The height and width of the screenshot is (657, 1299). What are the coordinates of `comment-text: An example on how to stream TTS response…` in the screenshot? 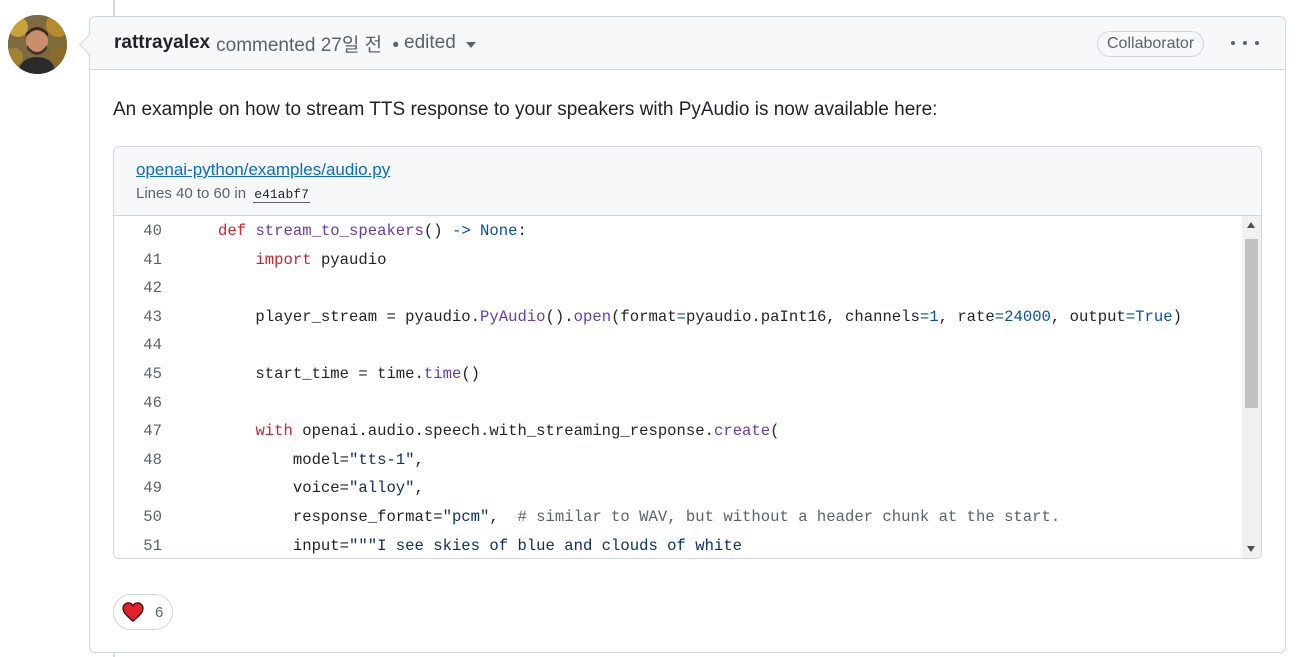 It's located at (525, 109).